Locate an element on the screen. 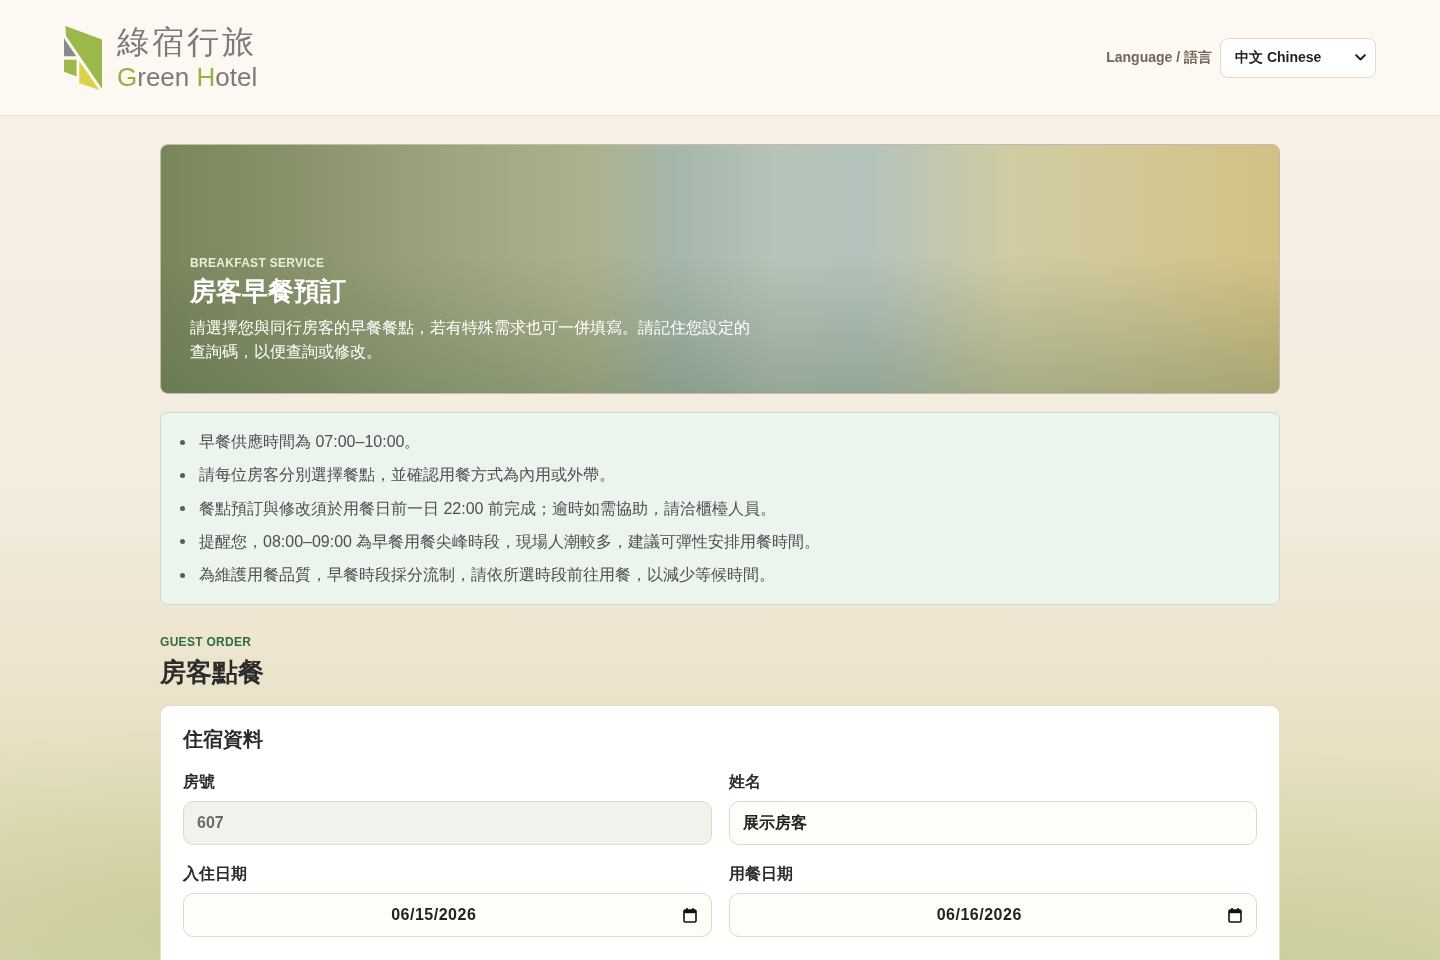 The height and width of the screenshot is (960, 1440). chevron-down-icon is located at coordinates (1360, 57).